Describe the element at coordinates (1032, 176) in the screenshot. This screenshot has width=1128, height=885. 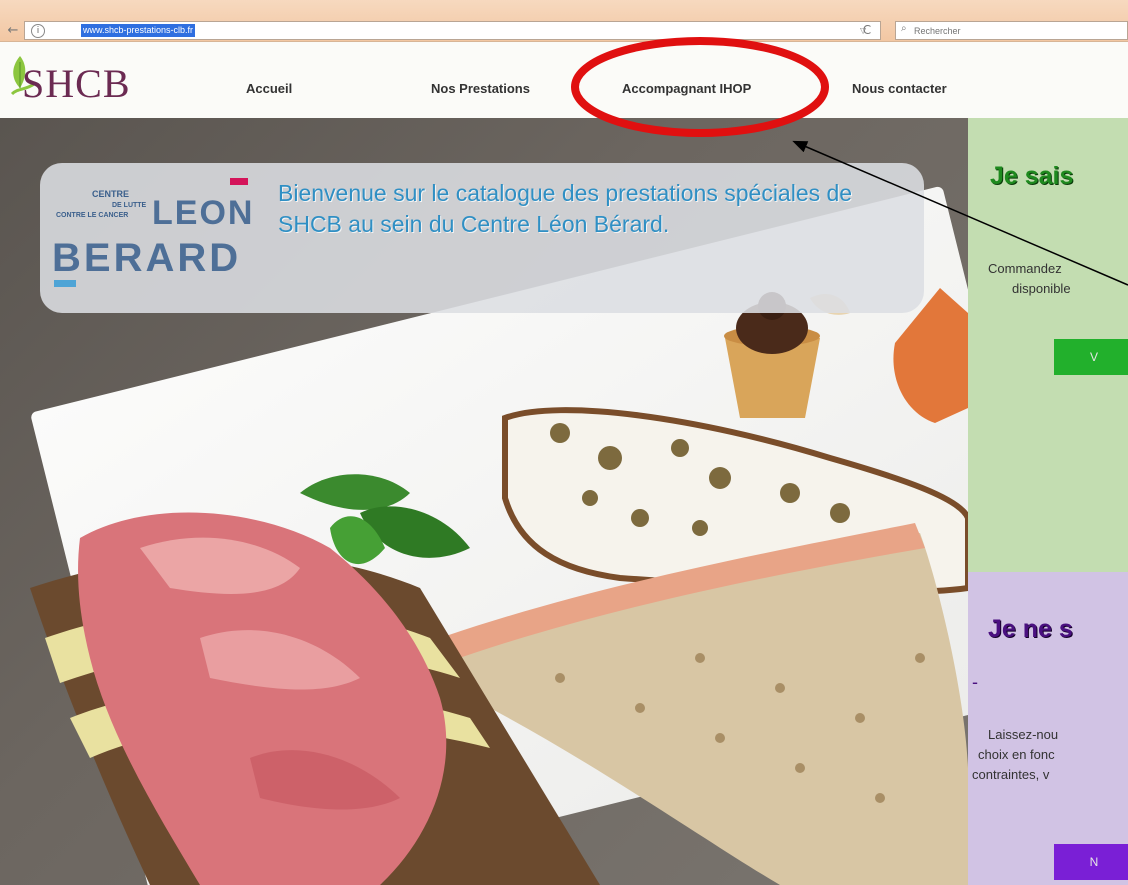
I see `panel-je-sais-title: Je sais` at that location.